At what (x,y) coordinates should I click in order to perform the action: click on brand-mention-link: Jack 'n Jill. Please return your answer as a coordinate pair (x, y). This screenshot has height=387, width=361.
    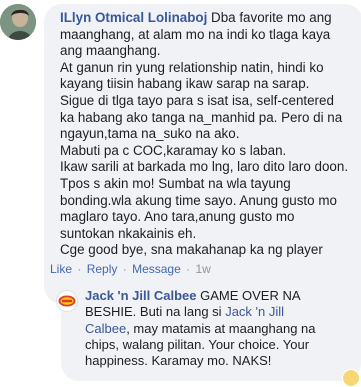
    Looking at the image, I should click on (254, 311).